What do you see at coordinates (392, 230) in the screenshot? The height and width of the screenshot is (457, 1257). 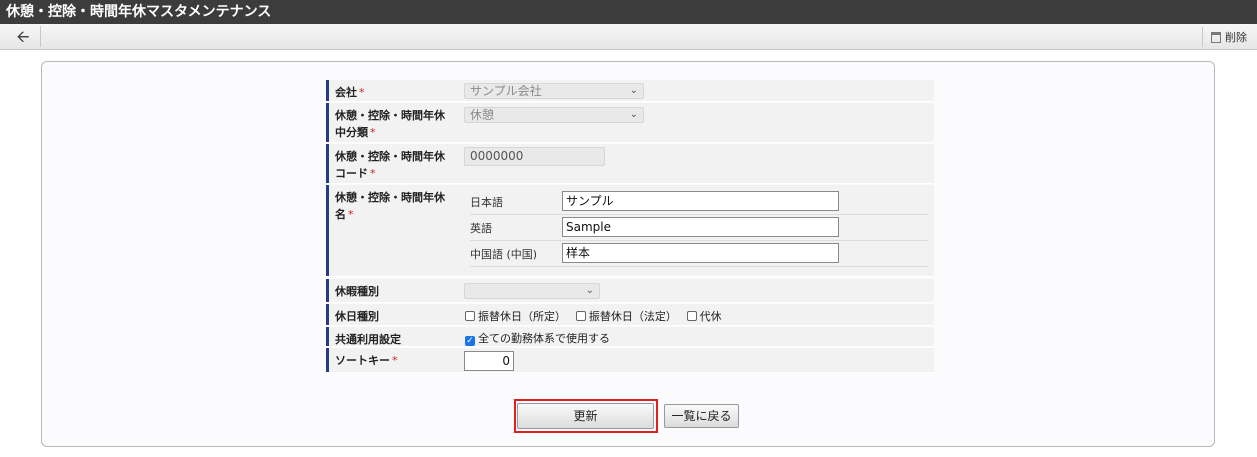 I see `name-label: 休憩・控除・時間年休名 *` at bounding box center [392, 230].